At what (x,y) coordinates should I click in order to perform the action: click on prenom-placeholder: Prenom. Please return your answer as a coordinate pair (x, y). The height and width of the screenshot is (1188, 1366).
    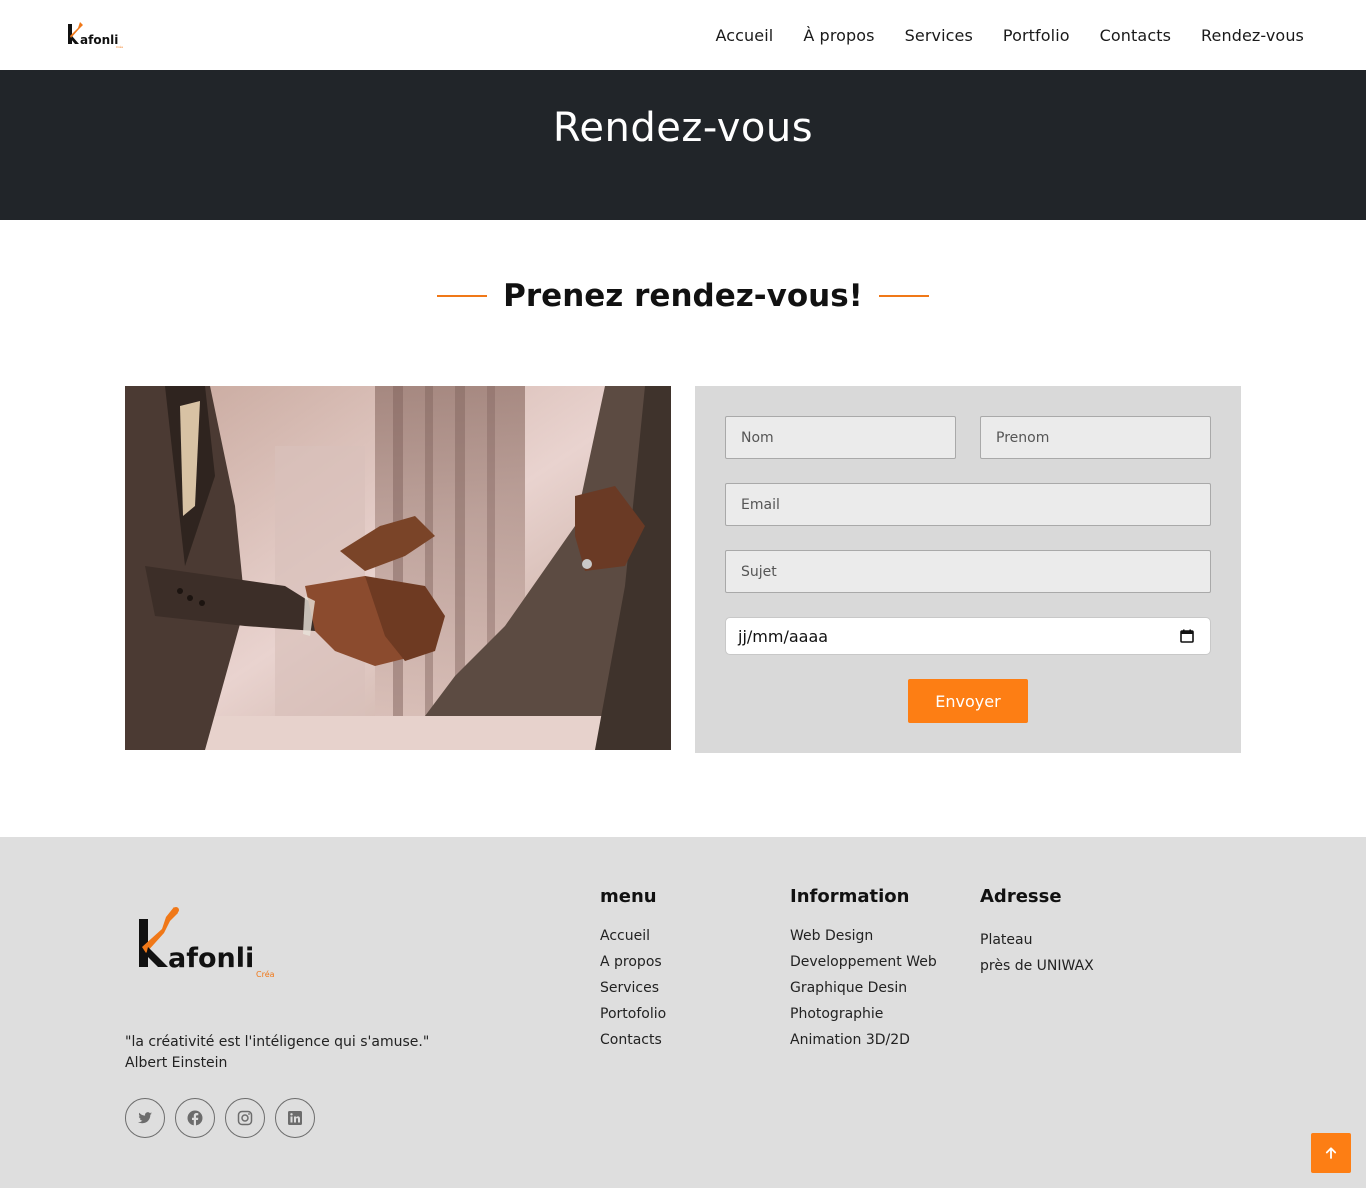
    Looking at the image, I should click on (1023, 437).